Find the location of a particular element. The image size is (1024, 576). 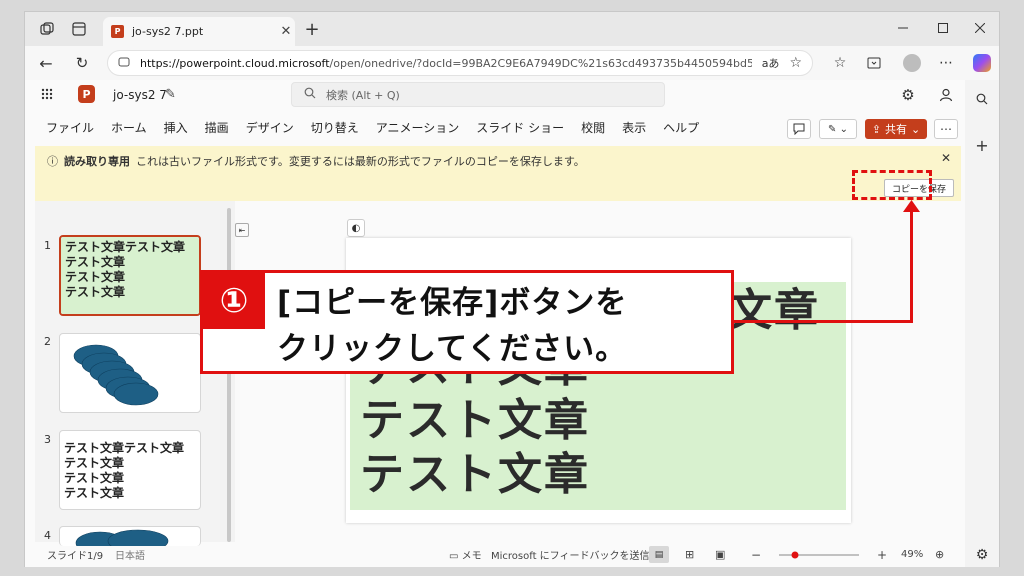

maximize-icon is located at coordinates (943, 28).